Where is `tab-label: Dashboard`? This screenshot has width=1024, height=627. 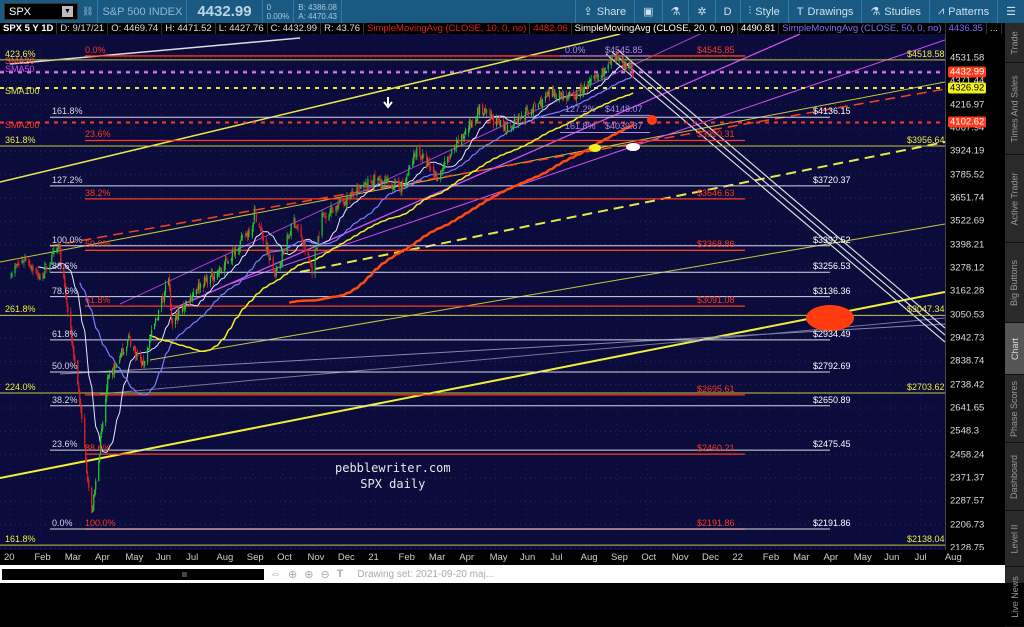
tab-label: Dashboard is located at coordinates (1014, 476).